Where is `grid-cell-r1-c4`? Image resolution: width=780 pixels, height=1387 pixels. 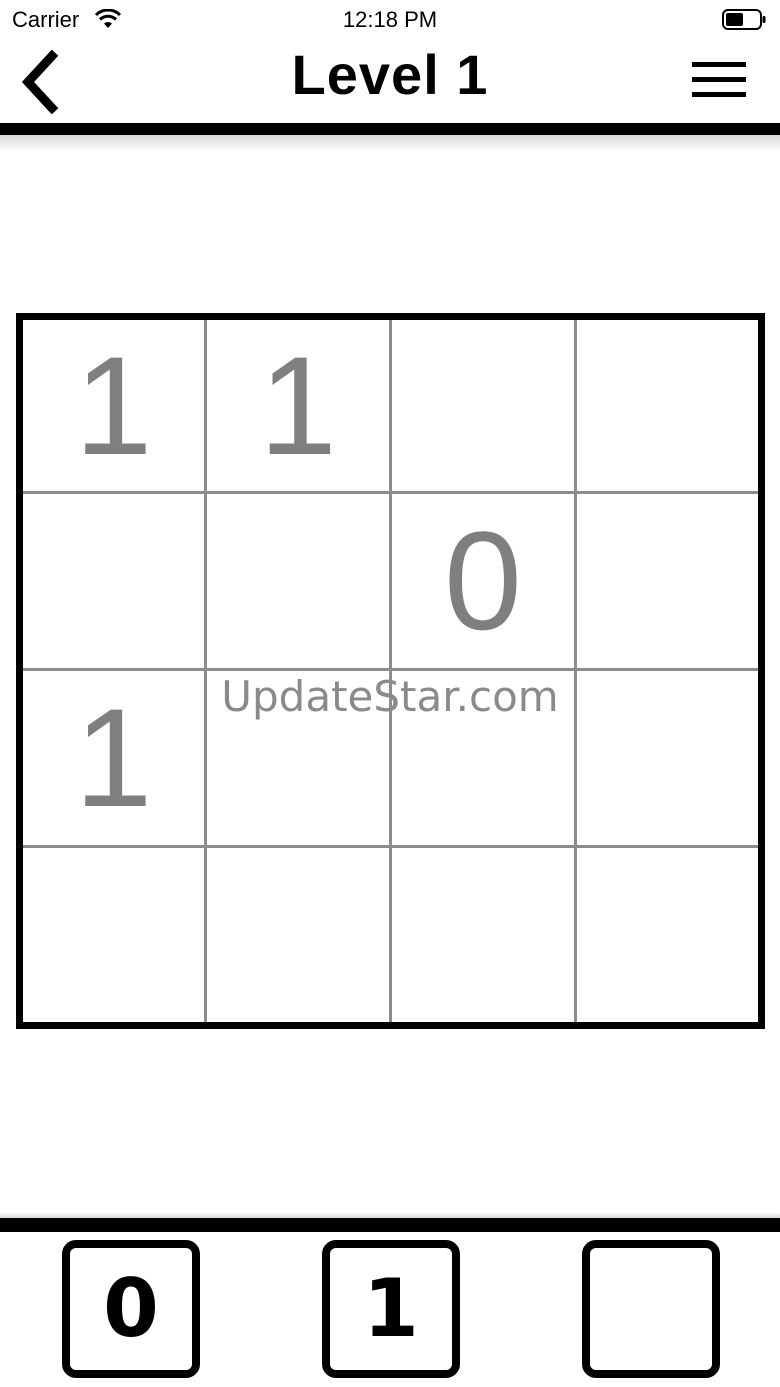 grid-cell-r1-c4 is located at coordinates (667, 405).